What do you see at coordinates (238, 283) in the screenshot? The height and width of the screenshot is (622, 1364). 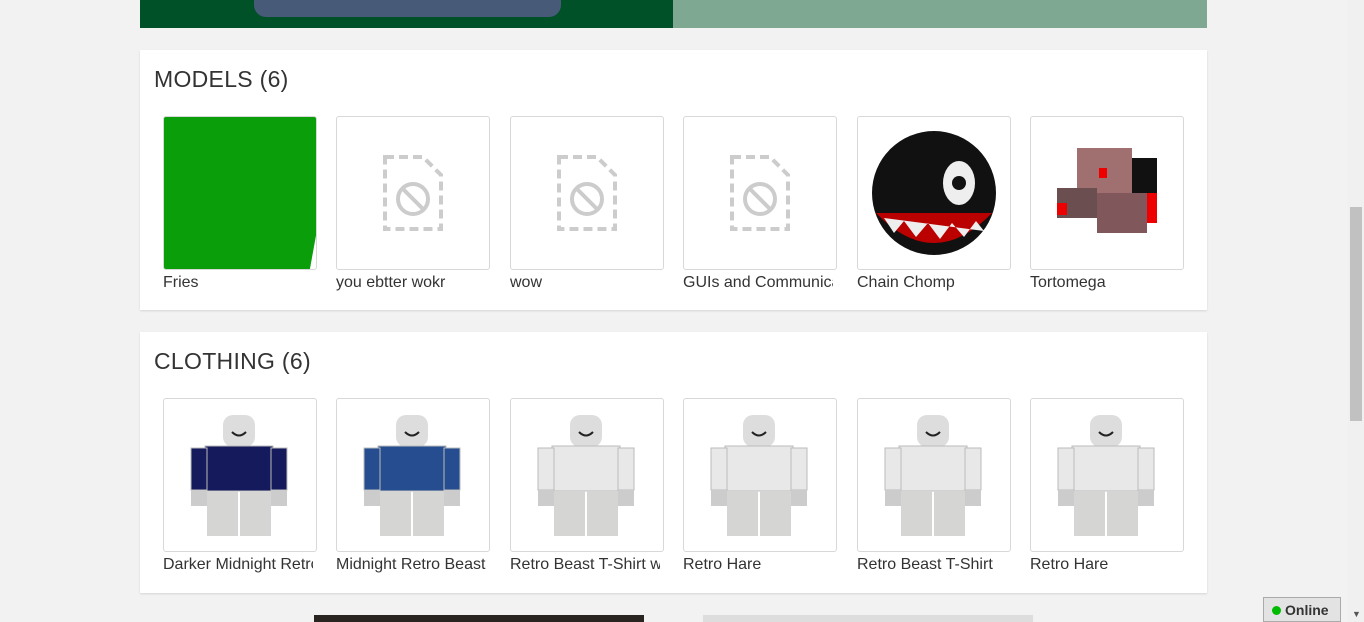 I see `item-name: Fries` at bounding box center [238, 283].